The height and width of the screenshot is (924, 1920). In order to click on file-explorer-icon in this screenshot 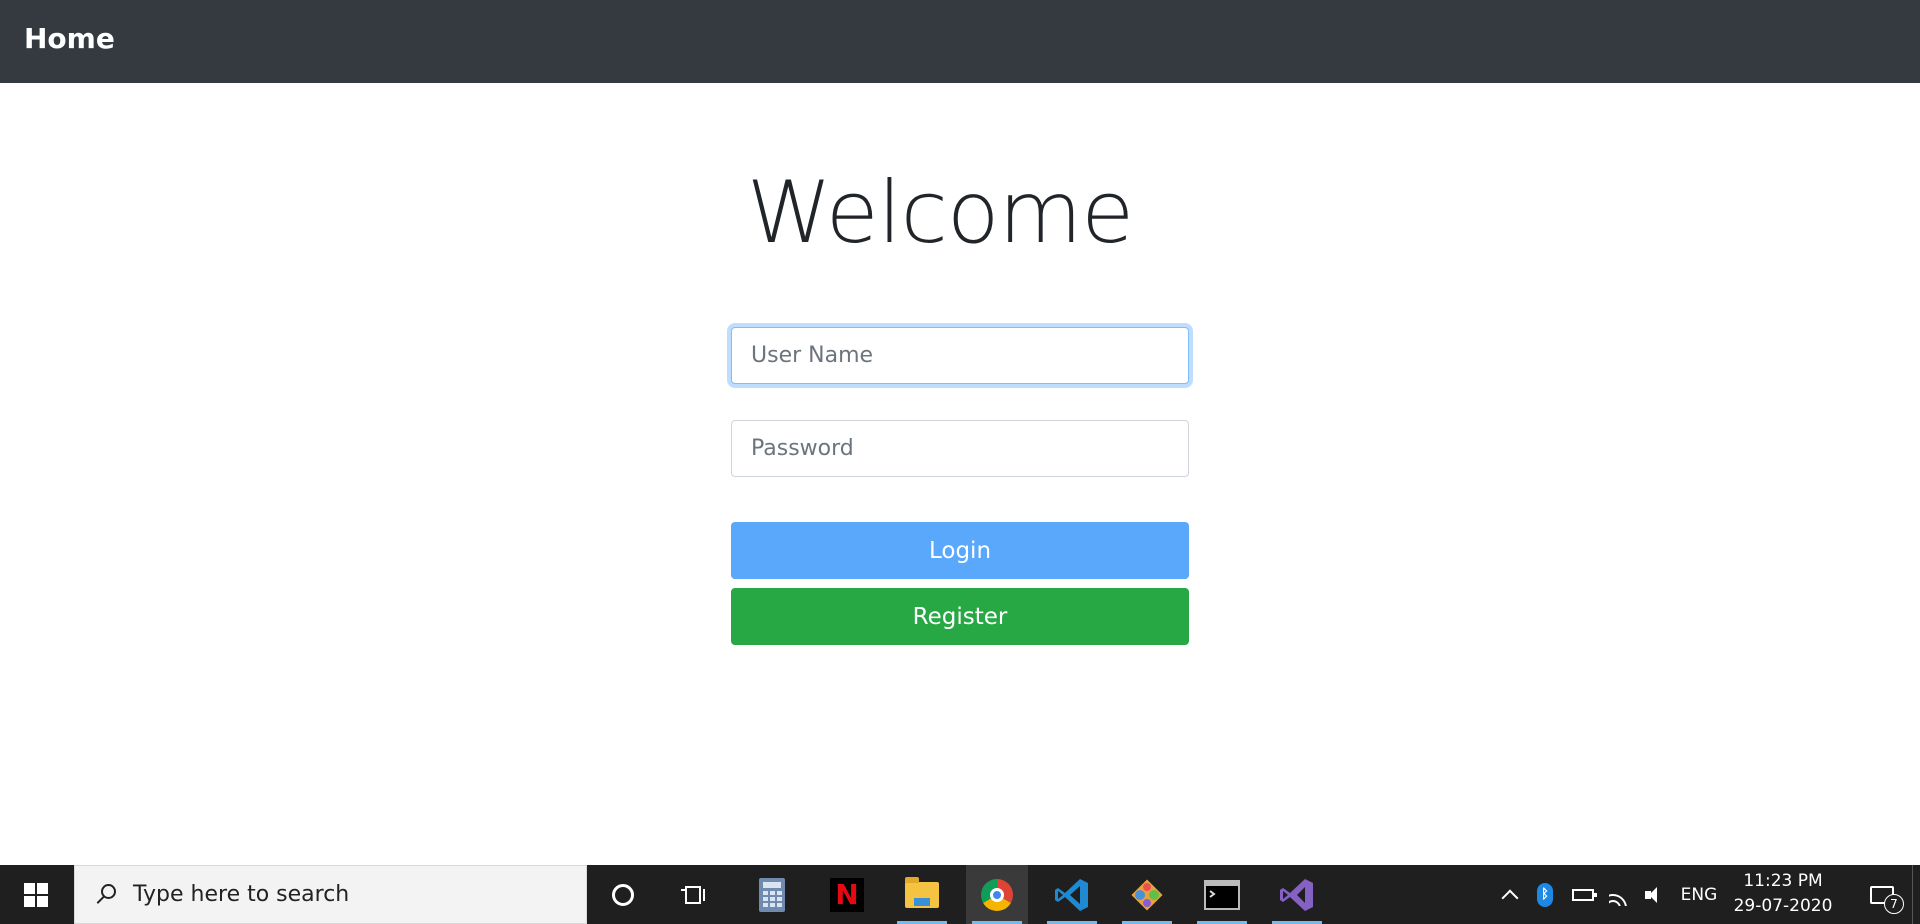, I will do `click(922, 892)`.